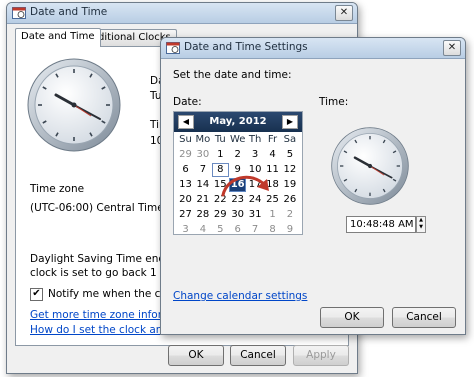 The height and width of the screenshot is (377, 474). What do you see at coordinates (255, 215) in the screenshot?
I see `calendar-day: 31` at bounding box center [255, 215].